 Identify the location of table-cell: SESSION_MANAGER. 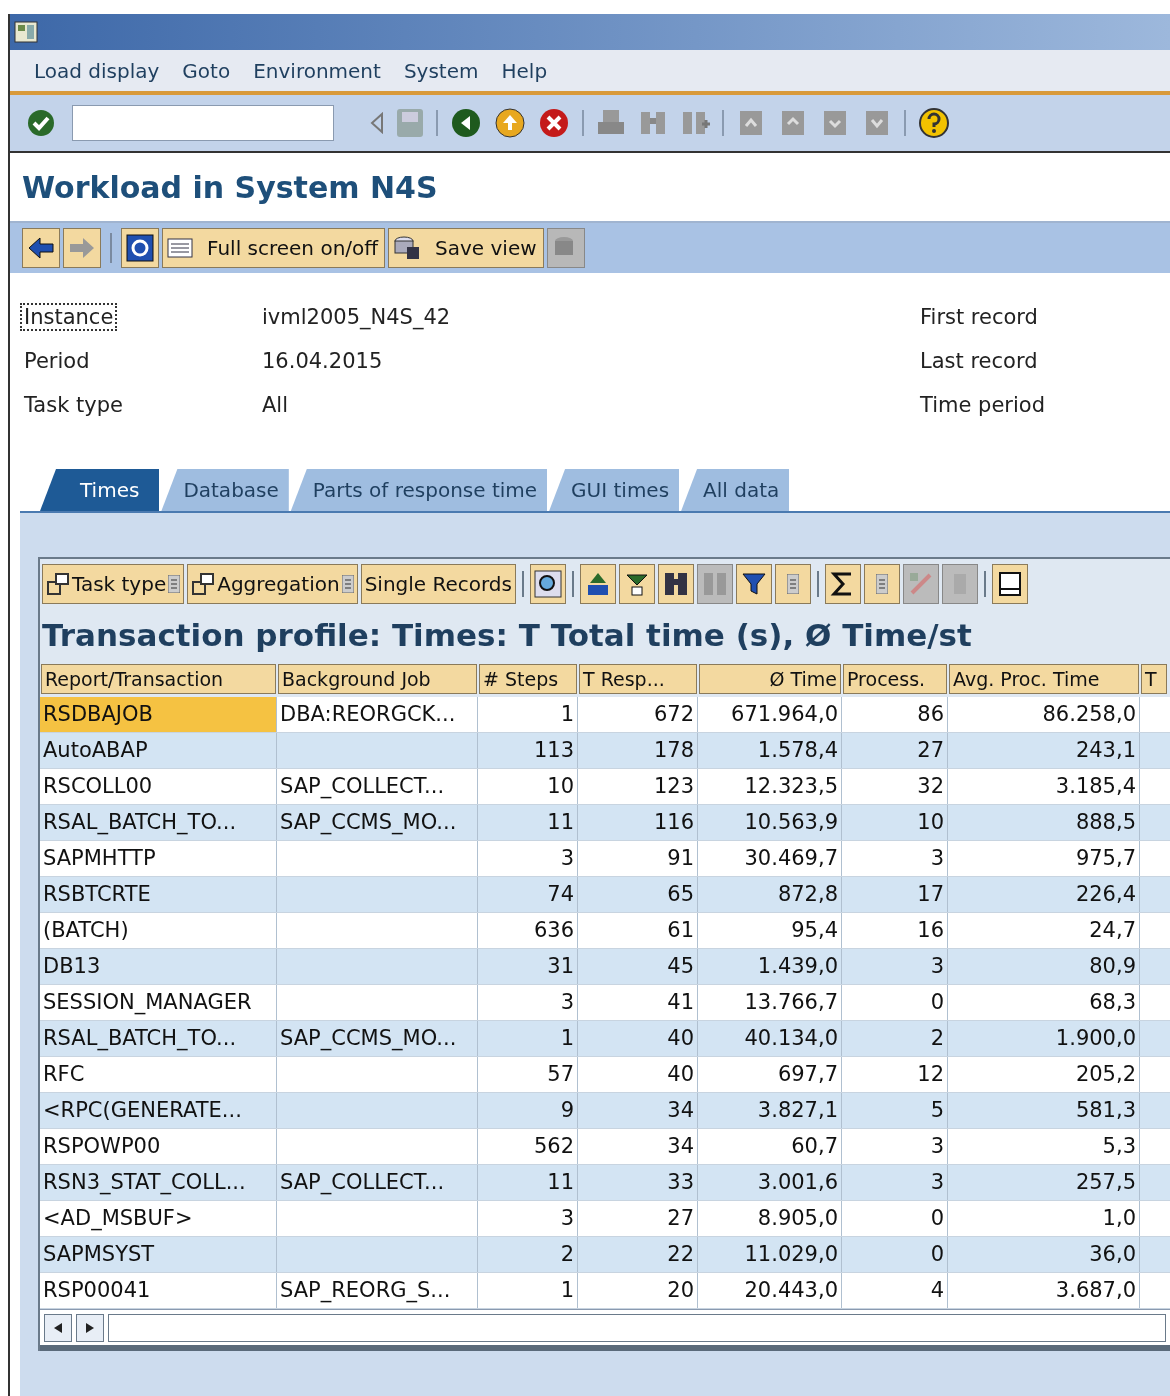
(158, 1002).